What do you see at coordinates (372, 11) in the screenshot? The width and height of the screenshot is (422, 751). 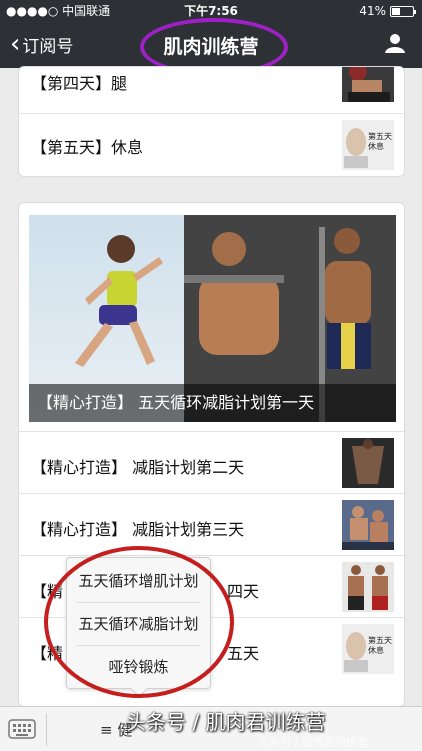 I see `battery-percent: 41%` at bounding box center [372, 11].